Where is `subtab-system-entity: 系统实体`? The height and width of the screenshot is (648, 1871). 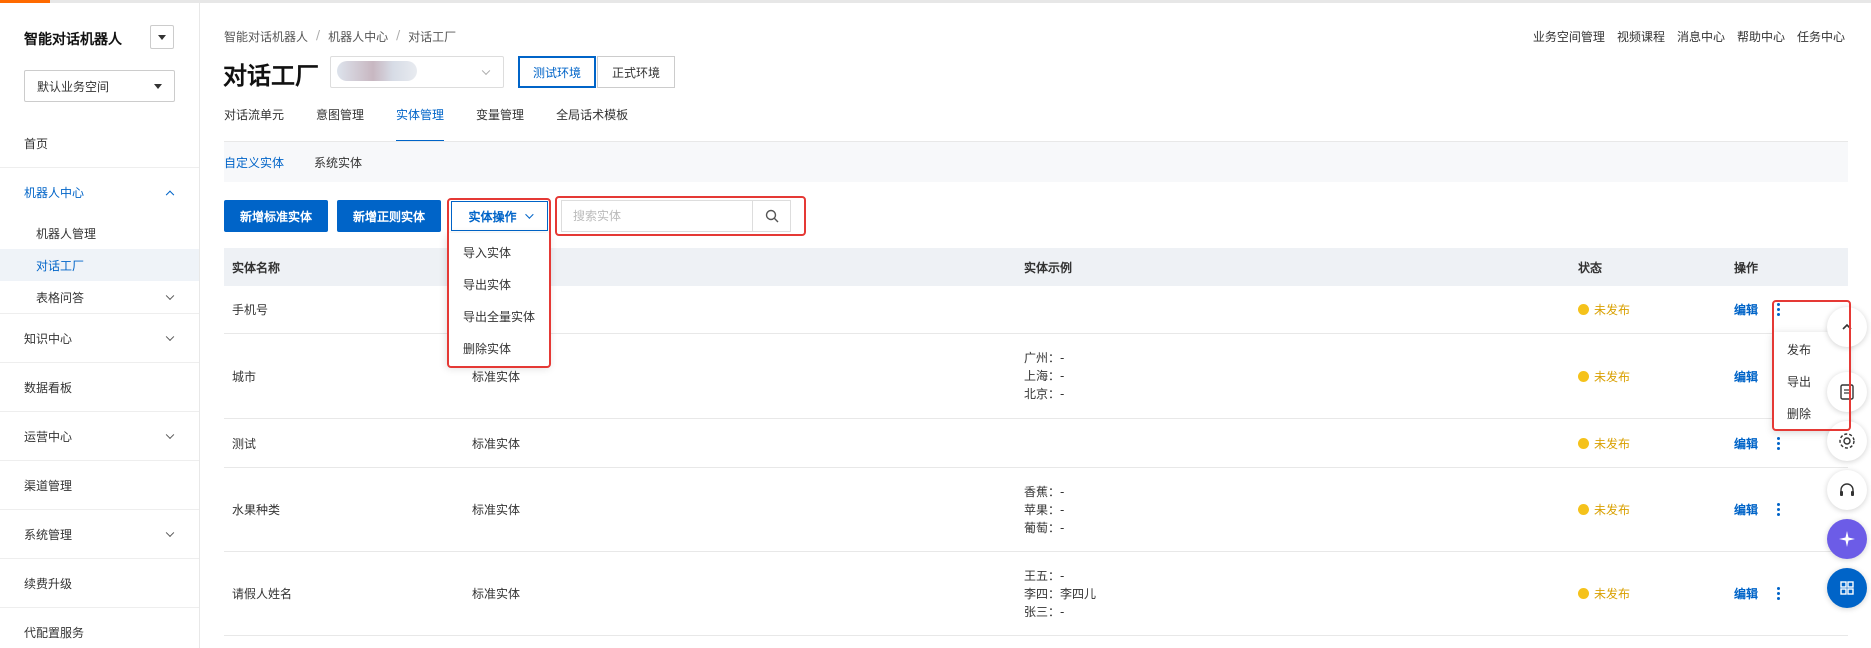
subtab-system-entity: 系统实体 is located at coordinates (338, 162).